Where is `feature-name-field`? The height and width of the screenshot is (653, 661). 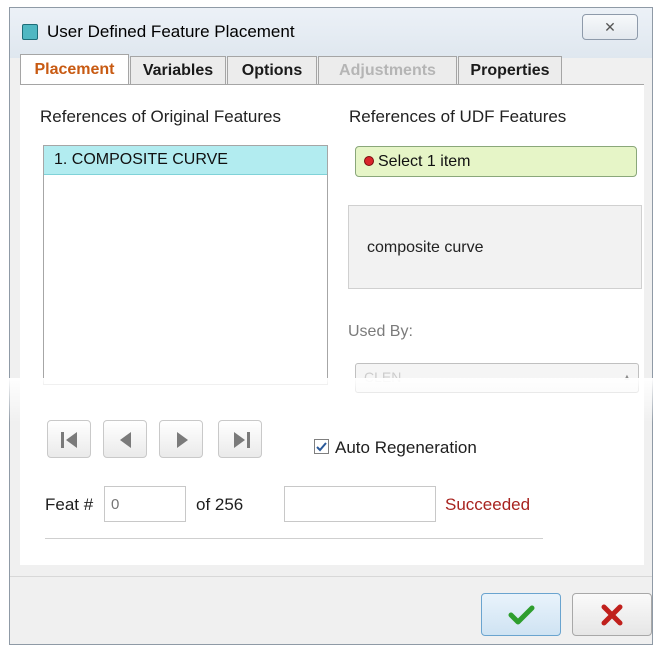 feature-name-field is located at coordinates (360, 504).